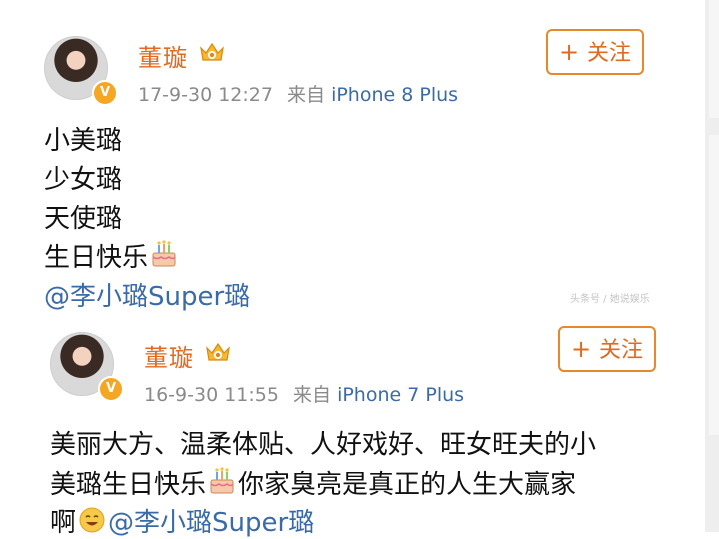 The height and width of the screenshot is (539, 719). I want to click on post-text-line: 美丽大方、温柔体贴、人好戏好、旺女旺夫的小, so click(323, 445).